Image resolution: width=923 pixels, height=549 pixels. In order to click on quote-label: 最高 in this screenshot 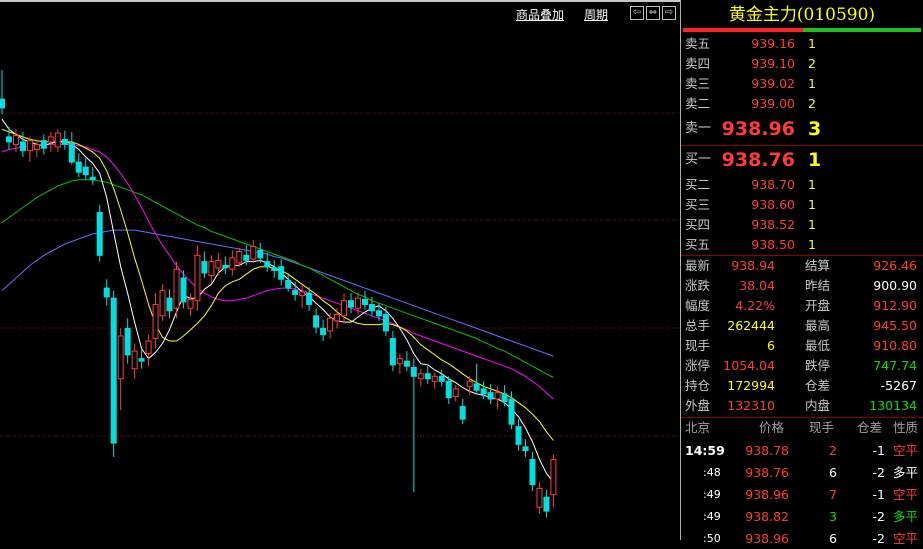, I will do `click(818, 325)`.